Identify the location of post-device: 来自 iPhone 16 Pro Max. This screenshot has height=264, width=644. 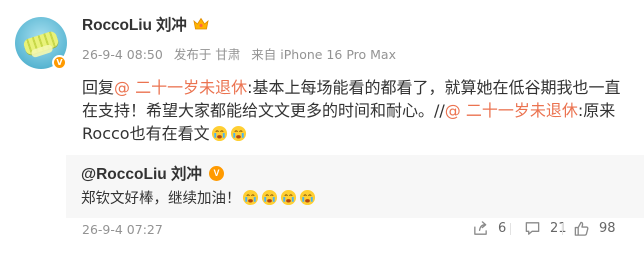
(323, 54).